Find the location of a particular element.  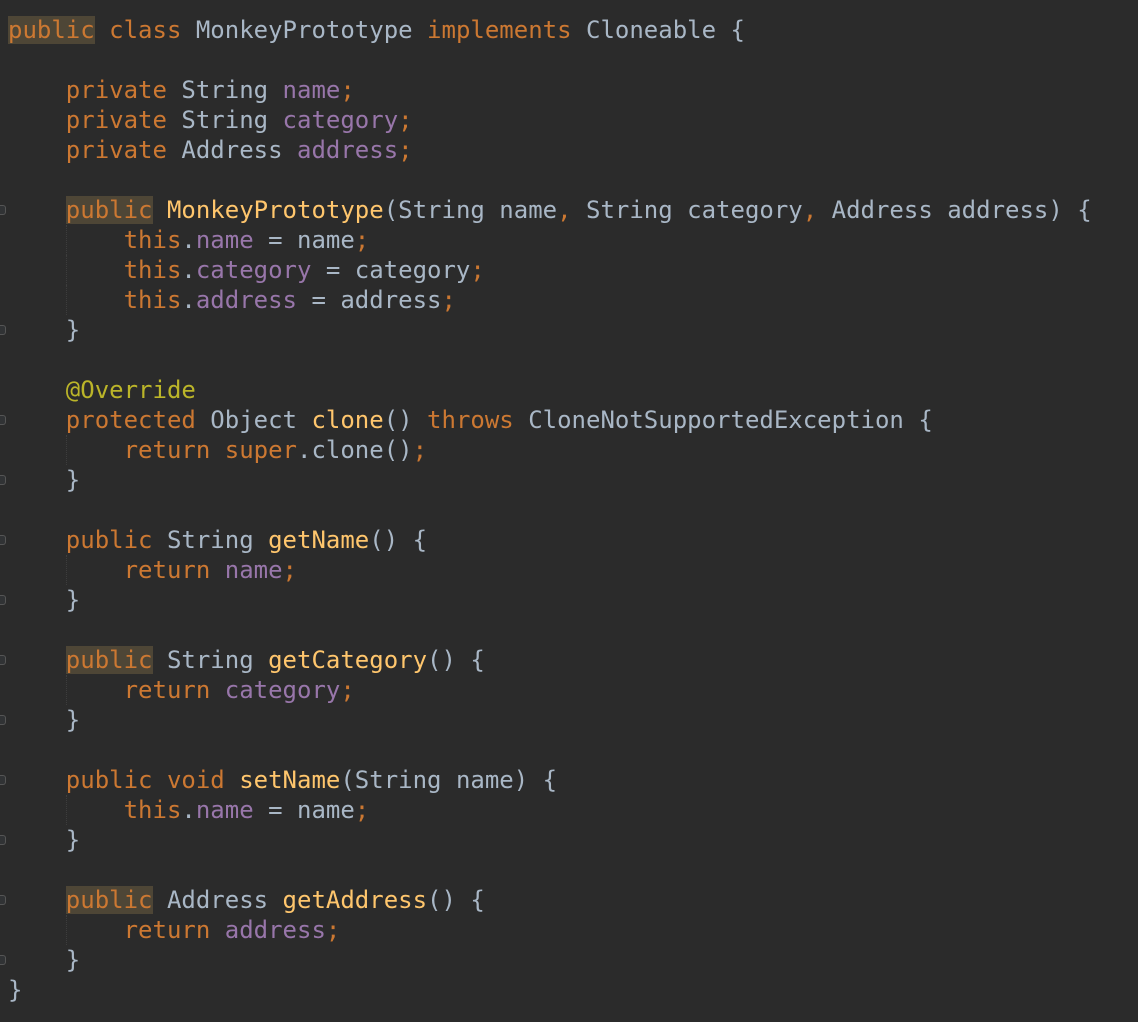

code-token: .clone() is located at coordinates (355, 450).